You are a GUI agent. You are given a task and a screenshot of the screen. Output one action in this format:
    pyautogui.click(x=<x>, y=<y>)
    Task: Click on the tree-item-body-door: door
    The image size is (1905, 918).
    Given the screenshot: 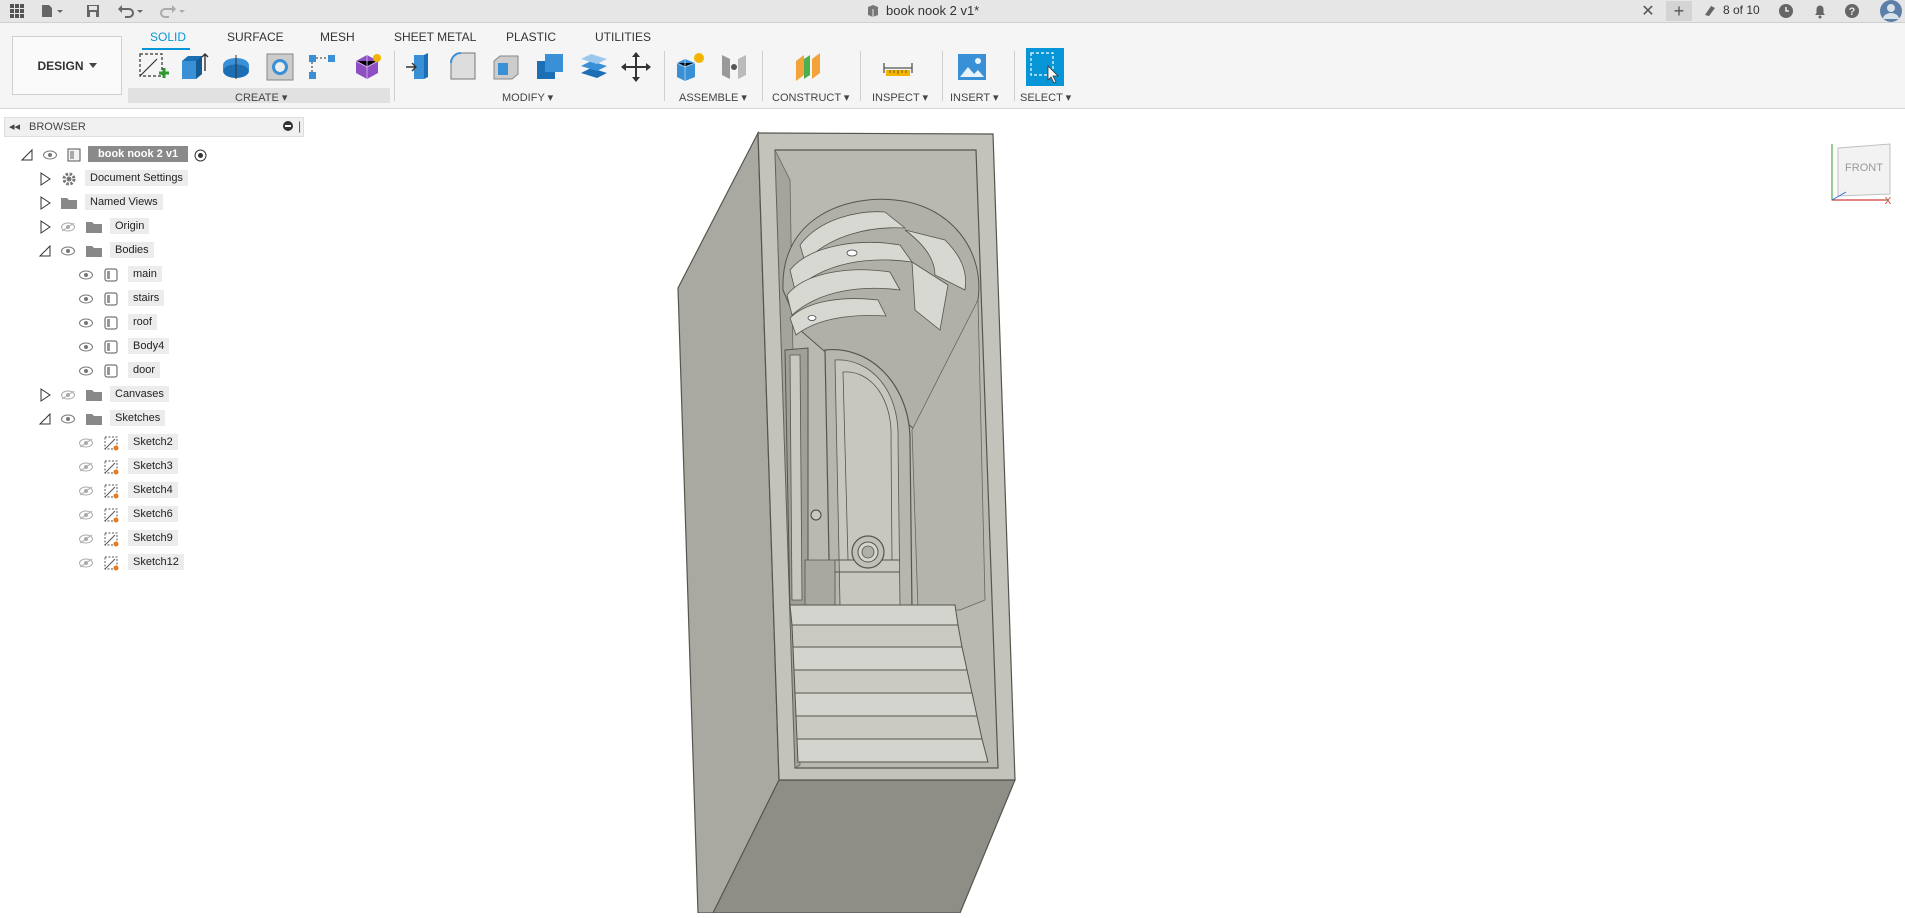 What is the action you would take?
    pyautogui.click(x=150, y=371)
    